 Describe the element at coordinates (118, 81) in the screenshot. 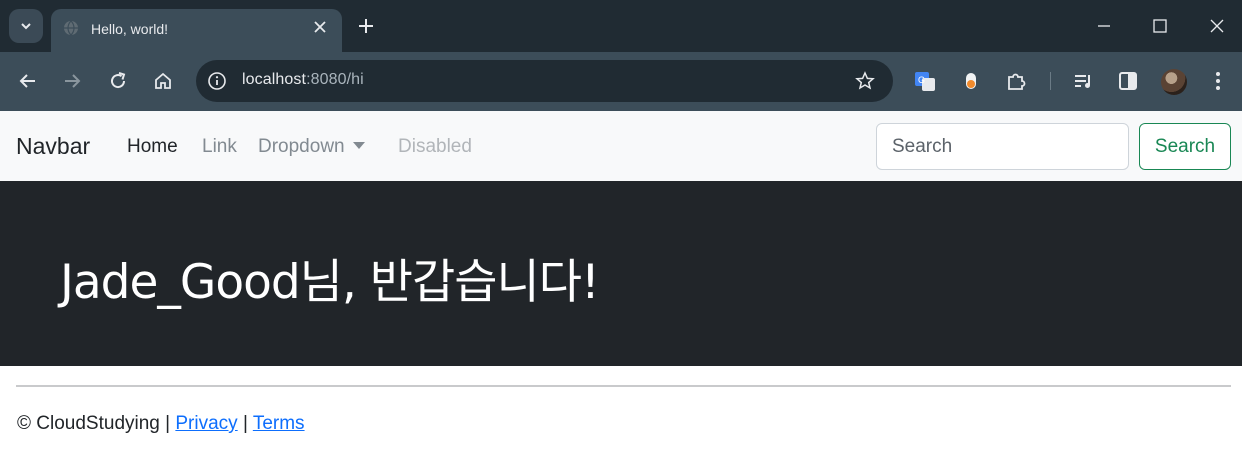

I see `reload-icon` at that location.